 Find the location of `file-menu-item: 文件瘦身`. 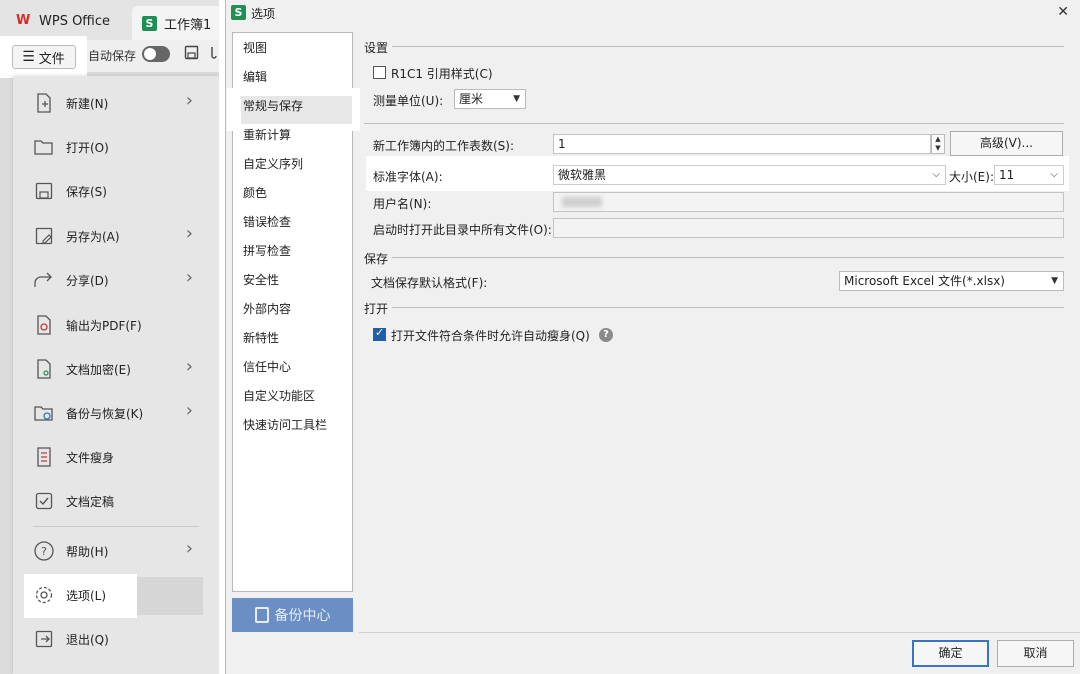

file-menu-item: 文件瘦身 is located at coordinates (113, 457).